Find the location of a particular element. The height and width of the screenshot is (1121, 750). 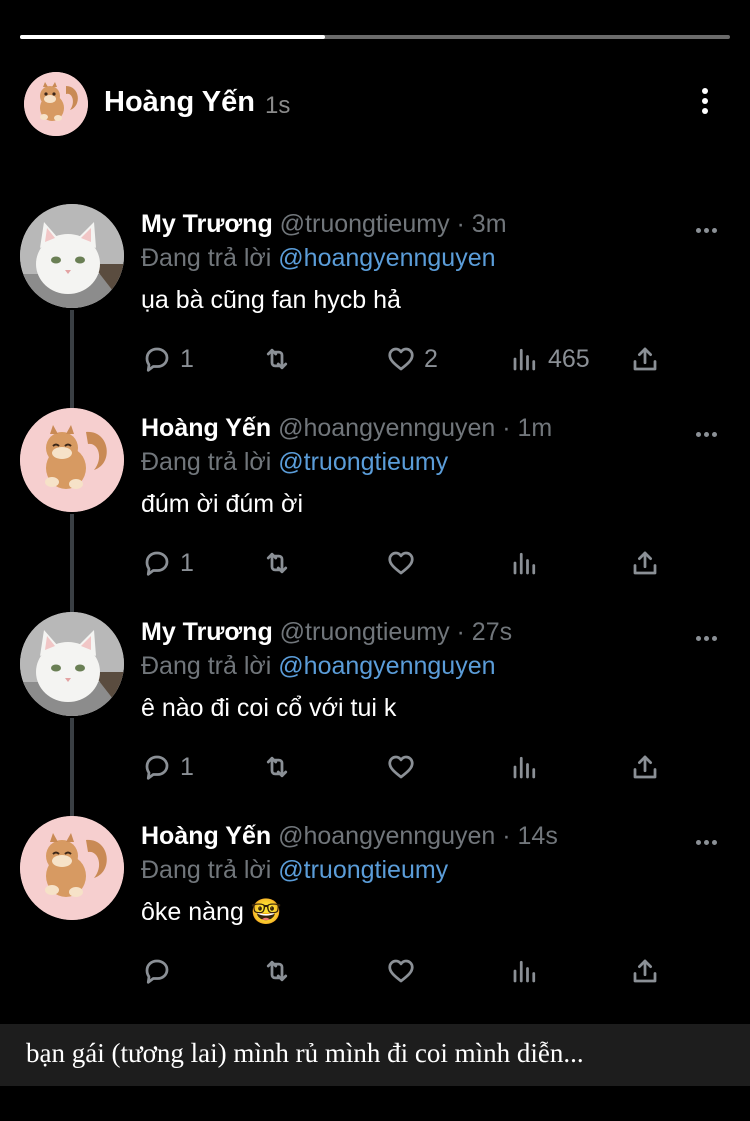

like-button: 2 is located at coordinates (412, 359).